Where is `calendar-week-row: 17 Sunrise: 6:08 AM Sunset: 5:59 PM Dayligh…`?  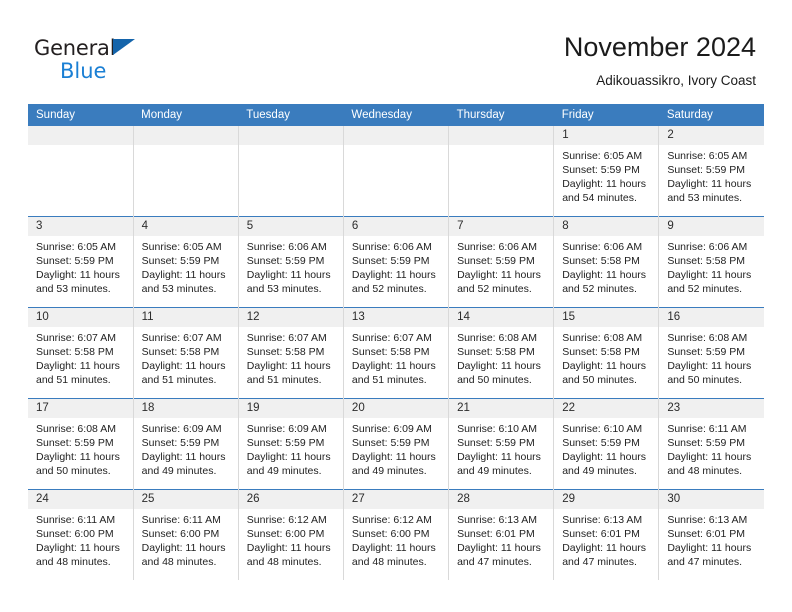 calendar-week-row: 17 Sunrise: 6:08 AM Sunset: 5:59 PM Dayligh… is located at coordinates (396, 444).